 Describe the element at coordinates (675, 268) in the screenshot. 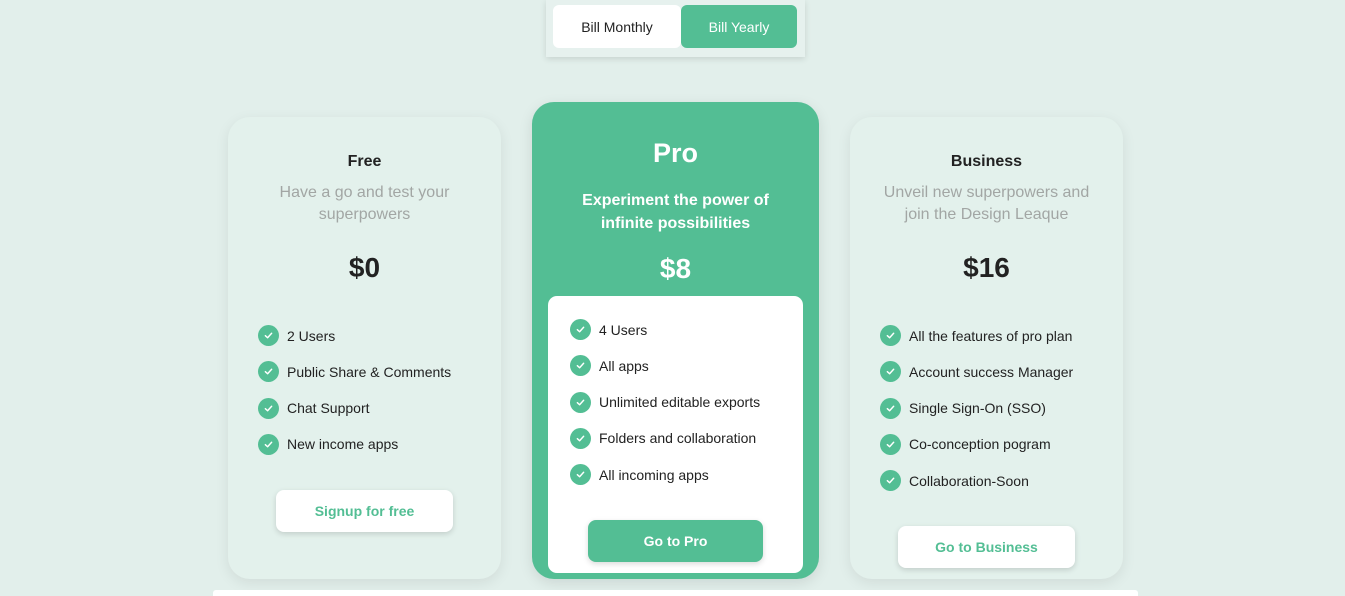

I see `plan-price: $8` at that location.